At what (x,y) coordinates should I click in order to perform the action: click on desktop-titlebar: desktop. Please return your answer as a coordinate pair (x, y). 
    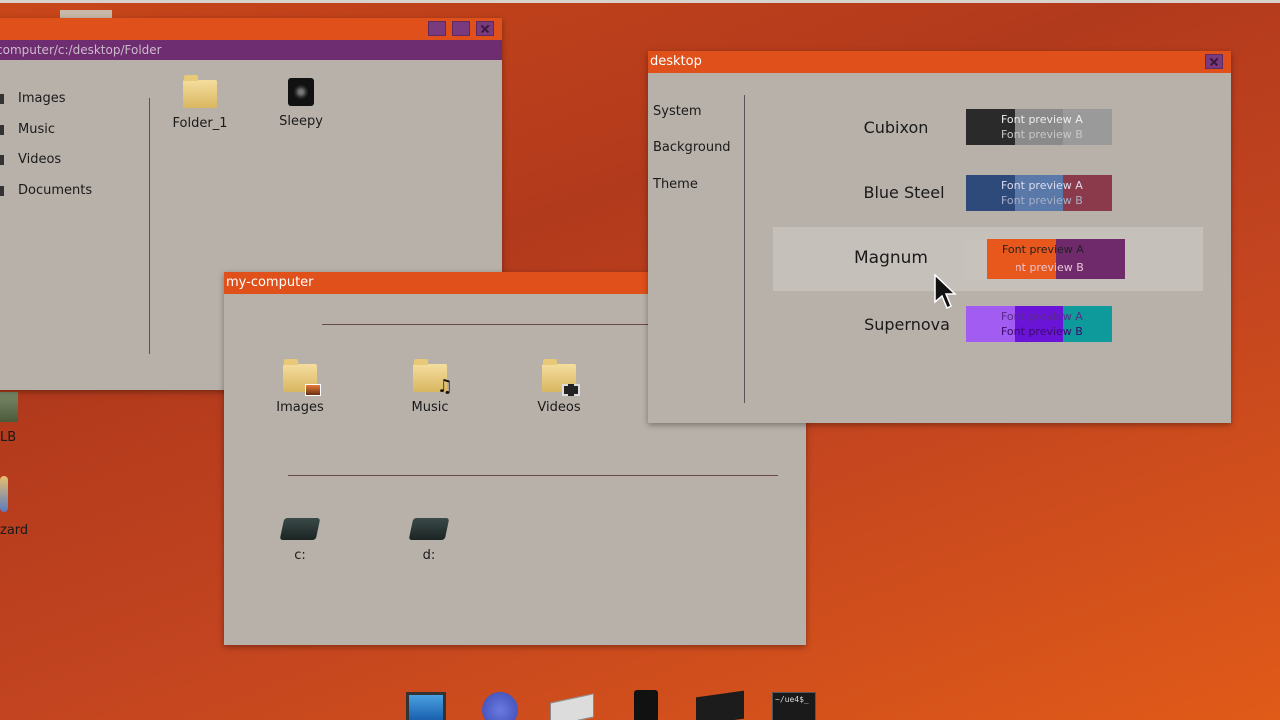
    Looking at the image, I should click on (939, 62).